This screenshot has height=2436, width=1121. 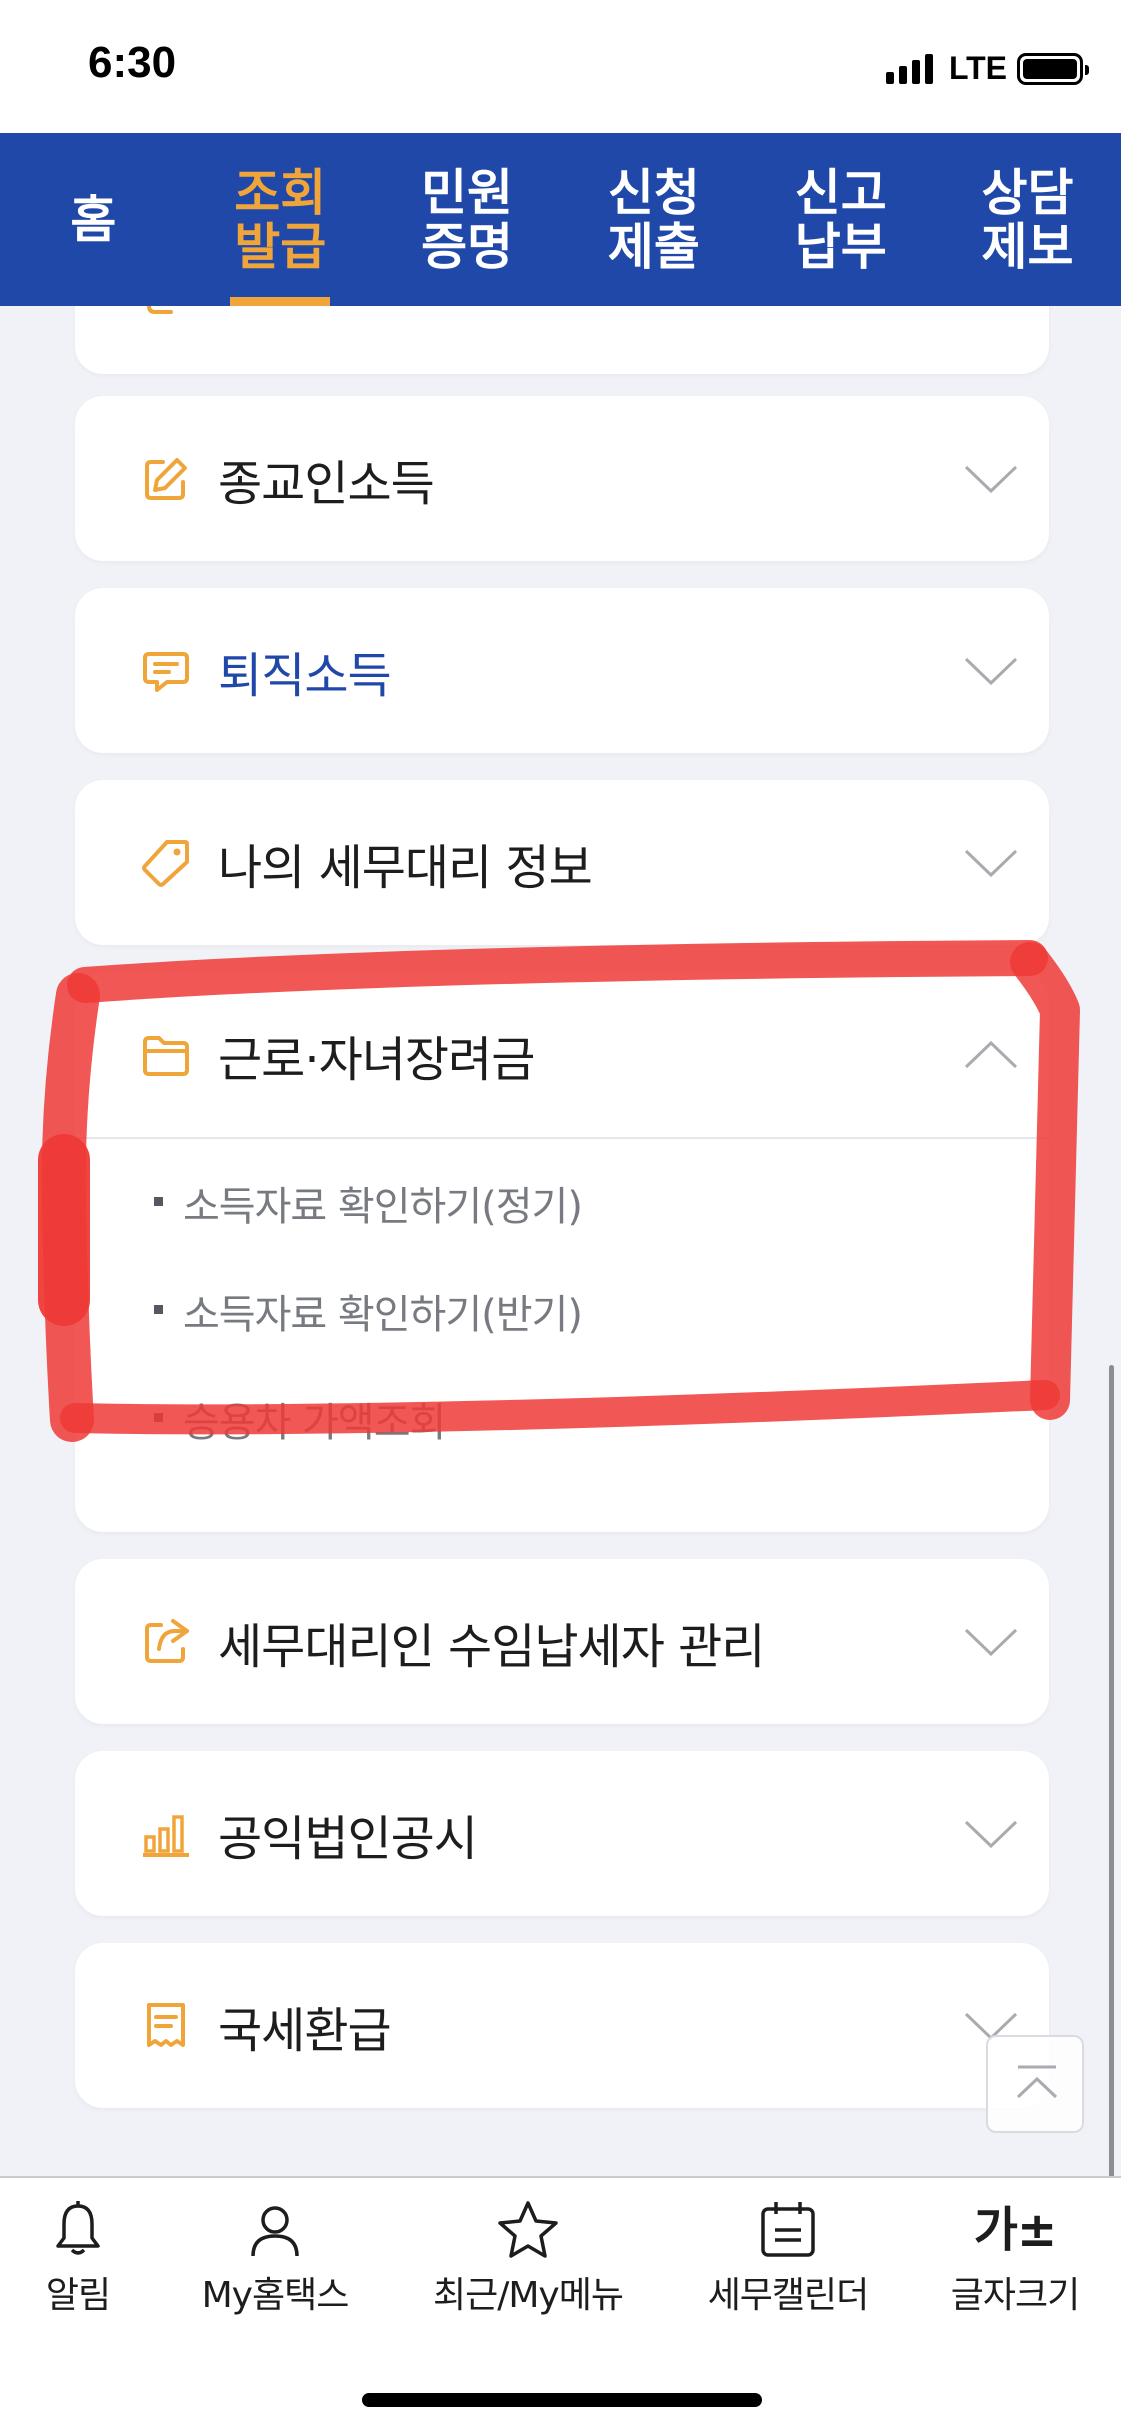 I want to click on card-header: 세무대리인 수임납세자 관리, so click(x=562, y=1641).